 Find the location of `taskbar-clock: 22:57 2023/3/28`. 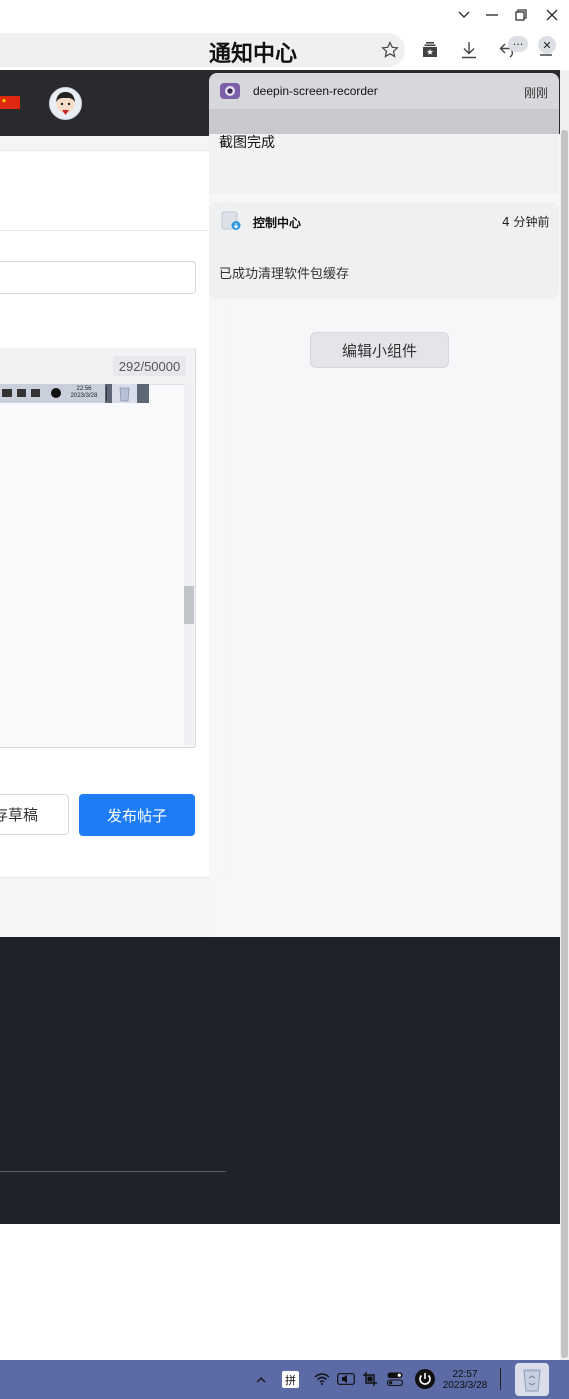

taskbar-clock: 22:57 2023/3/28 is located at coordinates (465, 1380).